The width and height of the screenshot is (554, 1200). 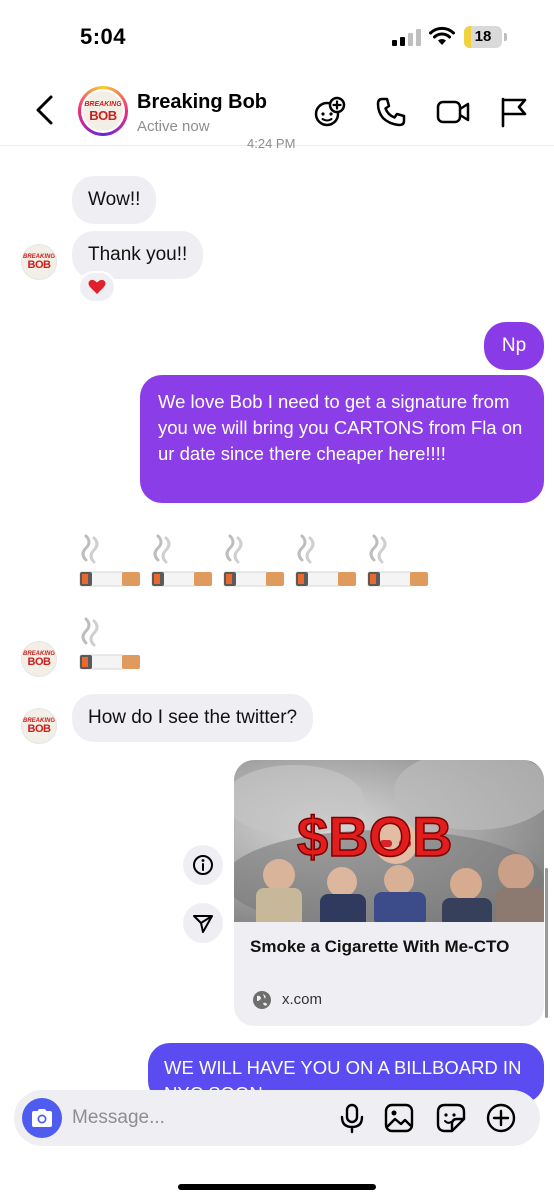 I want to click on status-bar: 5:04 18, so click(x=277, y=38).